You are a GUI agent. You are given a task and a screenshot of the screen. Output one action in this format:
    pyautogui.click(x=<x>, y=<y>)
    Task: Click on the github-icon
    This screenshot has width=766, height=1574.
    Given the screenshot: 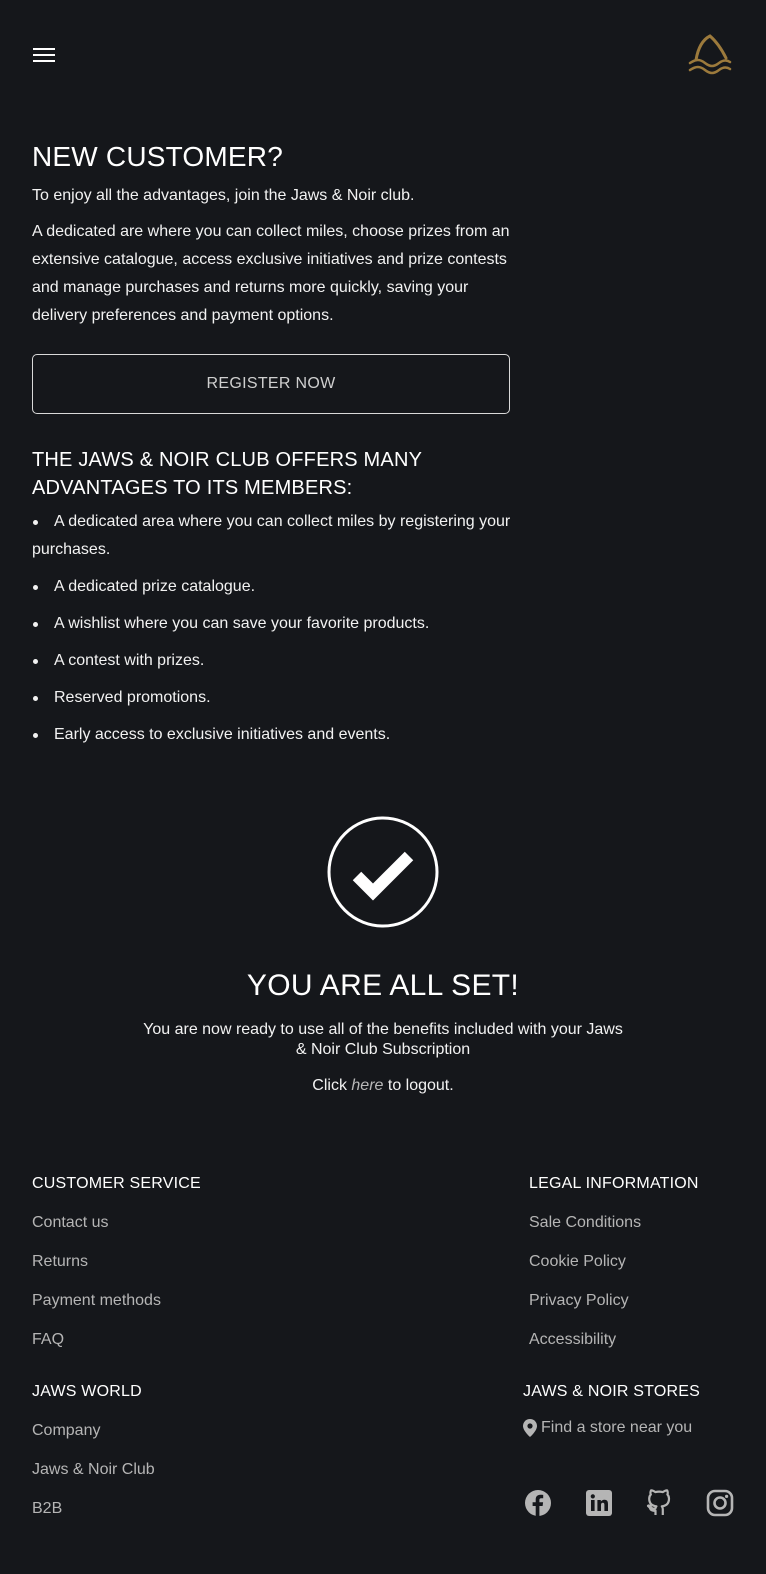 What is the action you would take?
    pyautogui.click(x=659, y=1503)
    